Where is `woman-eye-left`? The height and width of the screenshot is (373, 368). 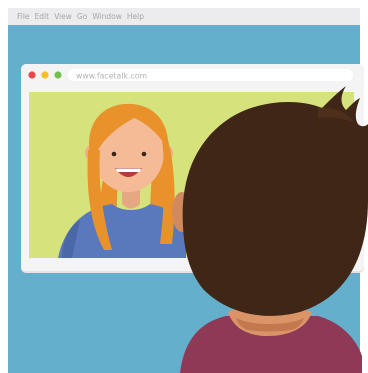
woman-eye-left is located at coordinates (114, 154).